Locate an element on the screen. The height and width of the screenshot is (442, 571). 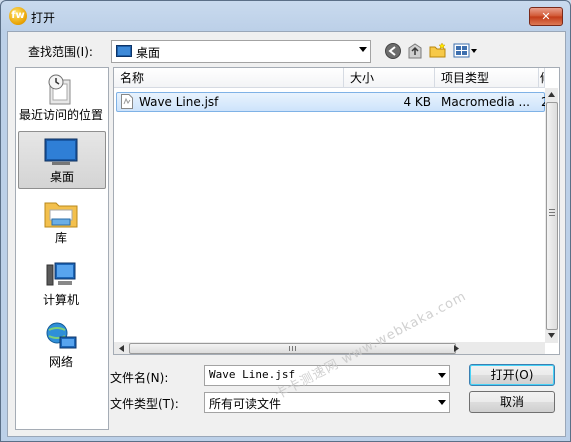
lookin-value: 桌面 is located at coordinates (148, 53).